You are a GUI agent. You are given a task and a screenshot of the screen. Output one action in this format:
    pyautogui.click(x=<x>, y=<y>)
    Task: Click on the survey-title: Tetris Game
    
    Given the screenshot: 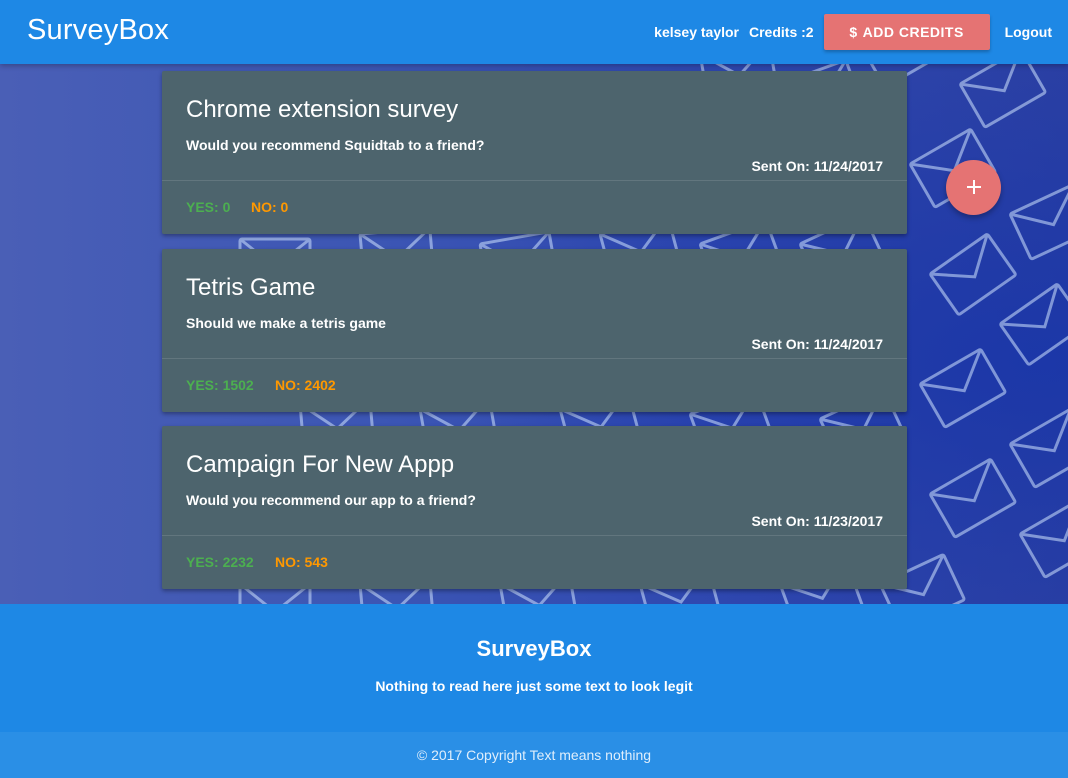 What is the action you would take?
    pyautogui.click(x=251, y=287)
    